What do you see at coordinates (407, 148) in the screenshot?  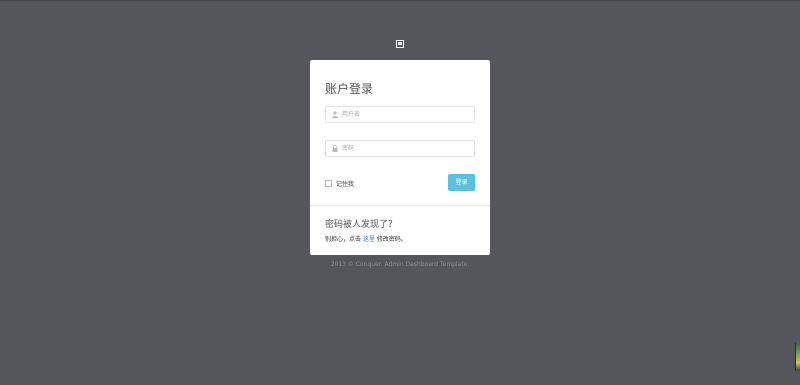 I see `password-input` at bounding box center [407, 148].